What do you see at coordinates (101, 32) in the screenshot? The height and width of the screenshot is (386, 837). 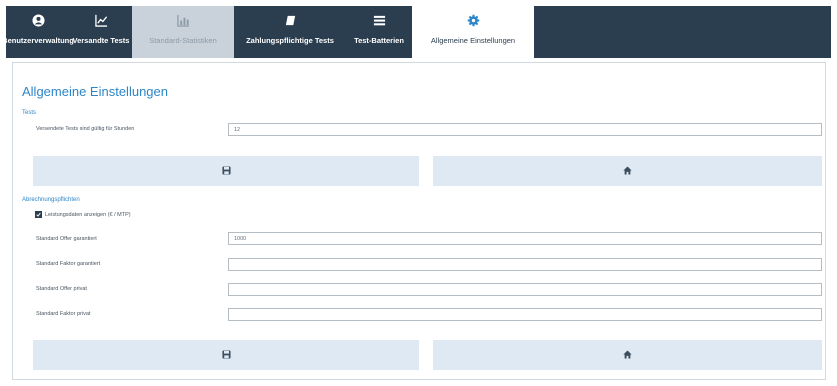 I see `tab-versandte-tests: Versandte Tests` at bounding box center [101, 32].